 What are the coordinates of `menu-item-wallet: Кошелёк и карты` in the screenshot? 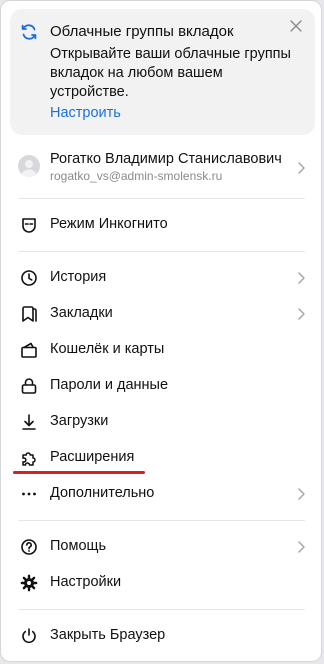 It's located at (162, 350).